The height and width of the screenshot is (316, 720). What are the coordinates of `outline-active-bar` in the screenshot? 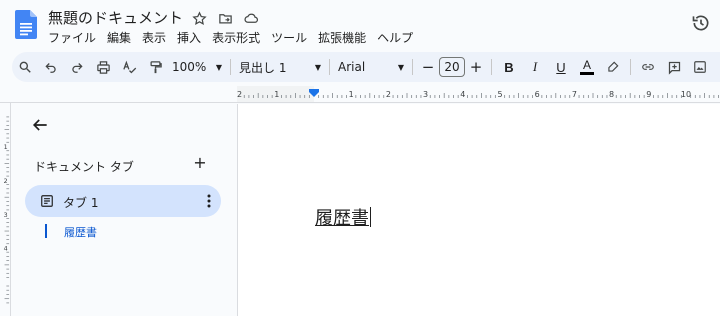 It's located at (46, 231).